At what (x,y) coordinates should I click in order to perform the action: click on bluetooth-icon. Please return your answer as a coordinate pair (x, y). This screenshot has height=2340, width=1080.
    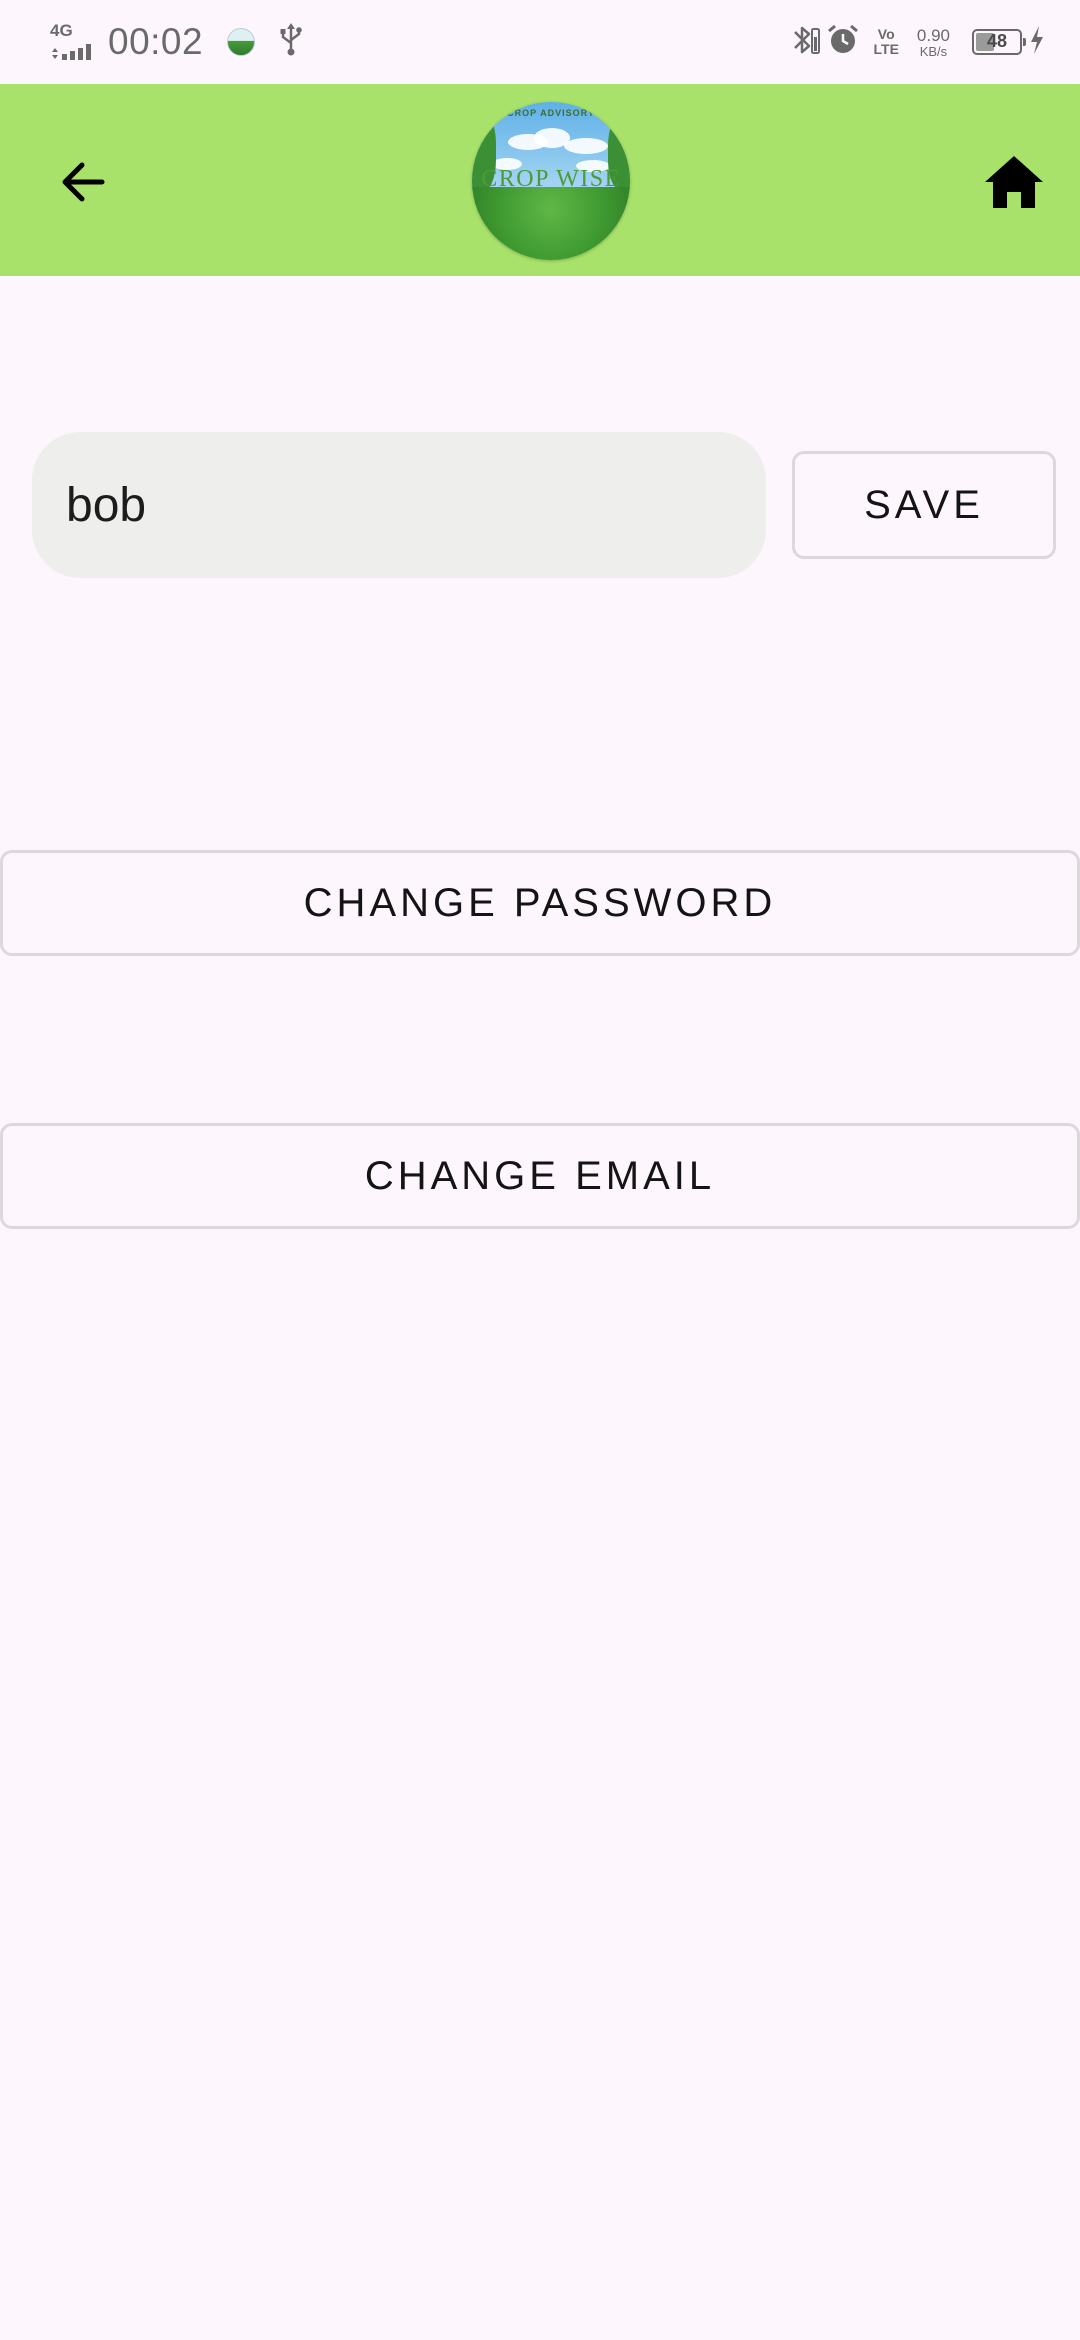
    Looking at the image, I should click on (805, 42).